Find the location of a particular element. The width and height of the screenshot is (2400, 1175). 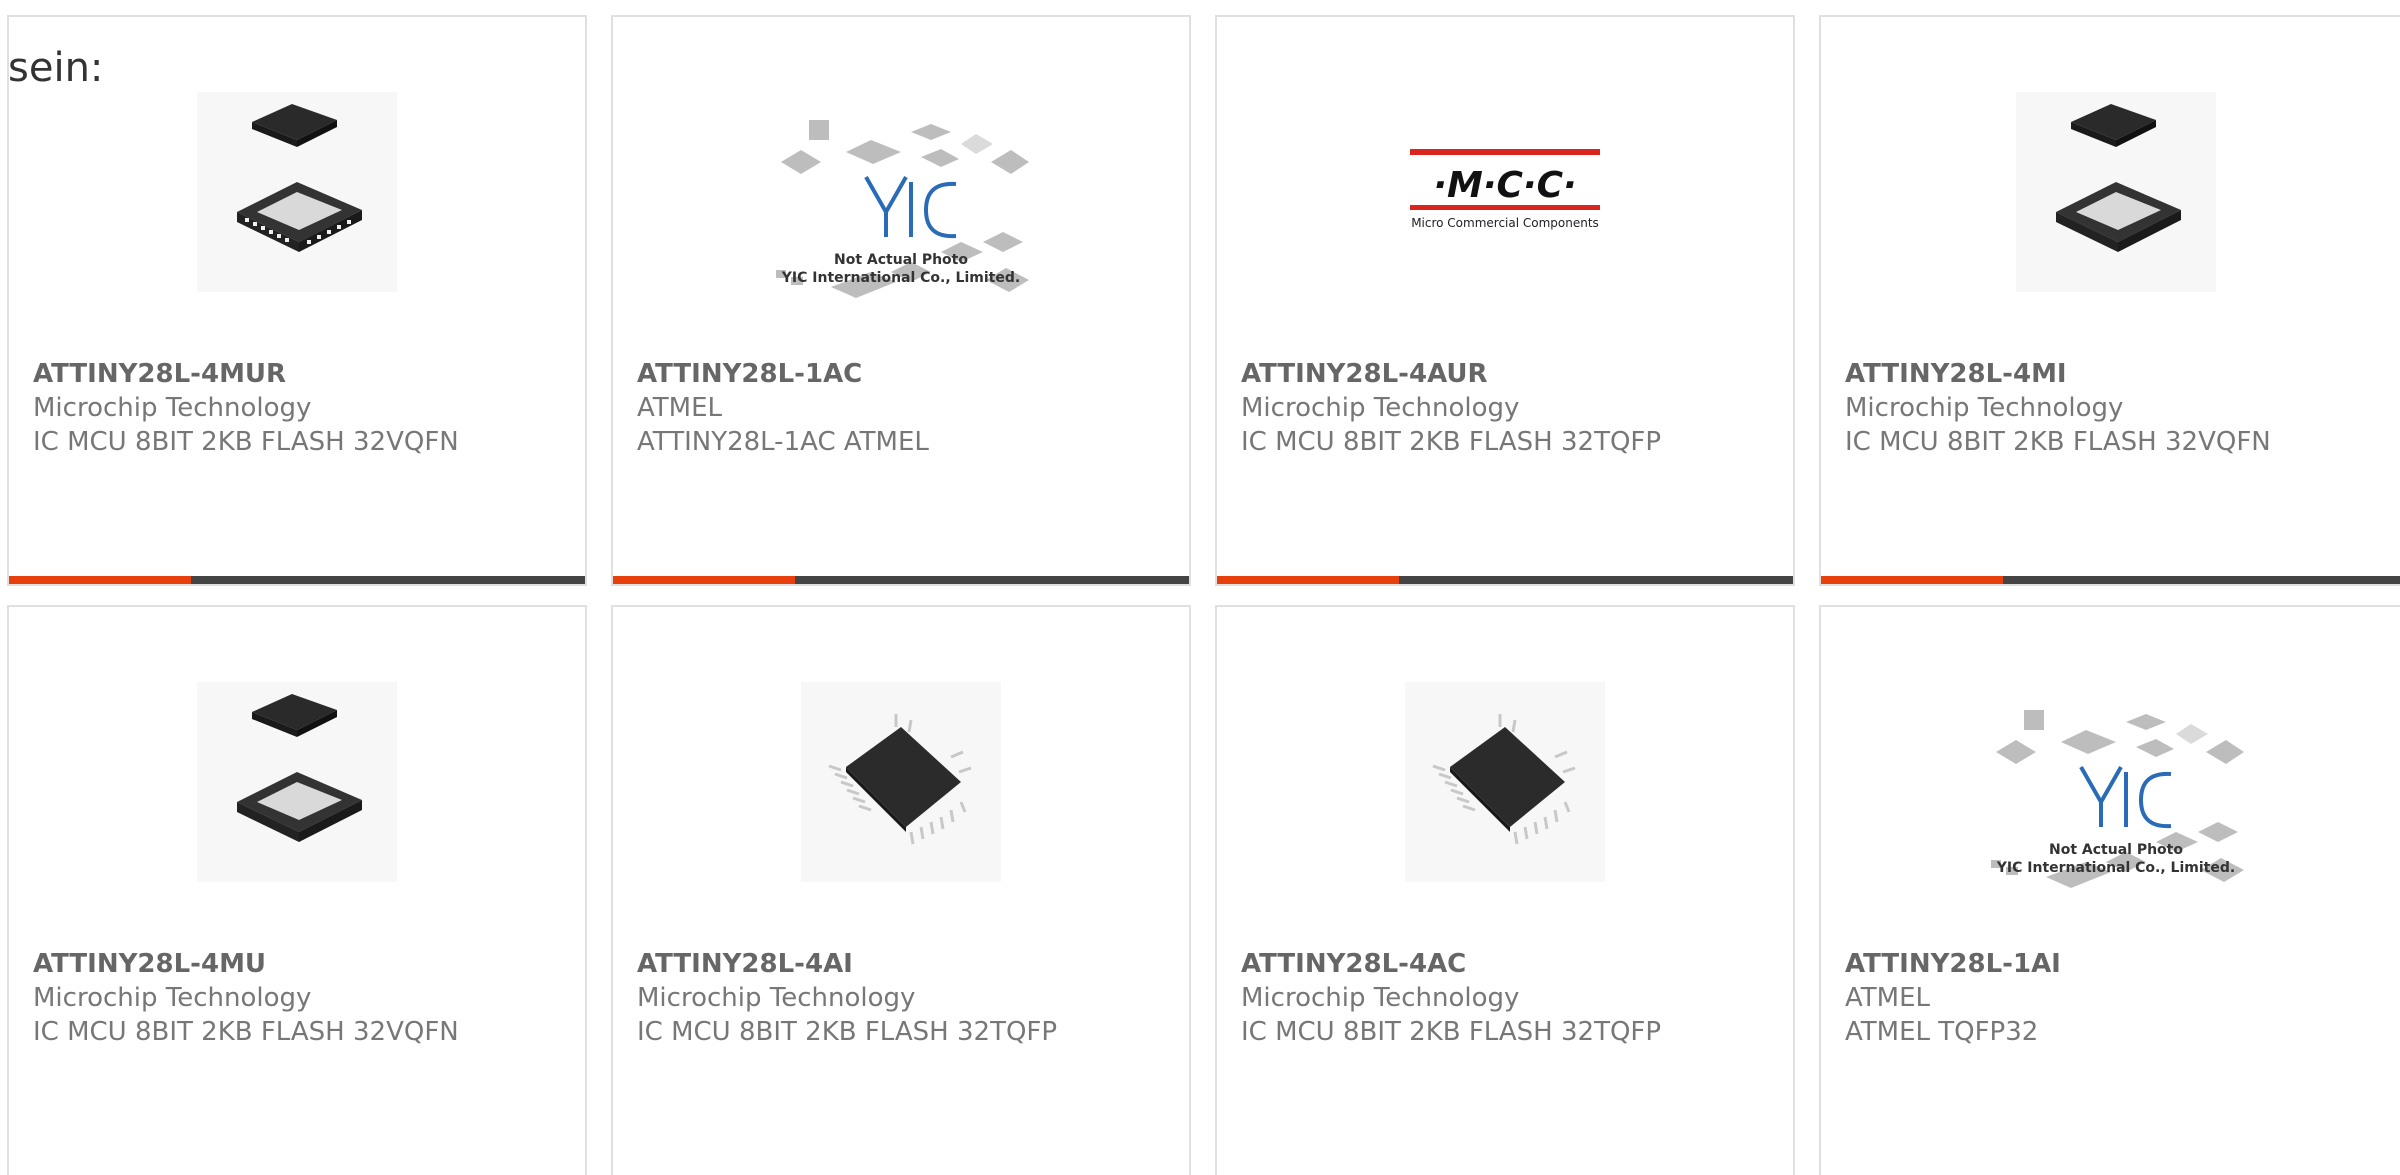

product-info: ATTINY28L-1AC ATMEL ATTINY28L-1AC ATMEL is located at coordinates (908, 408).